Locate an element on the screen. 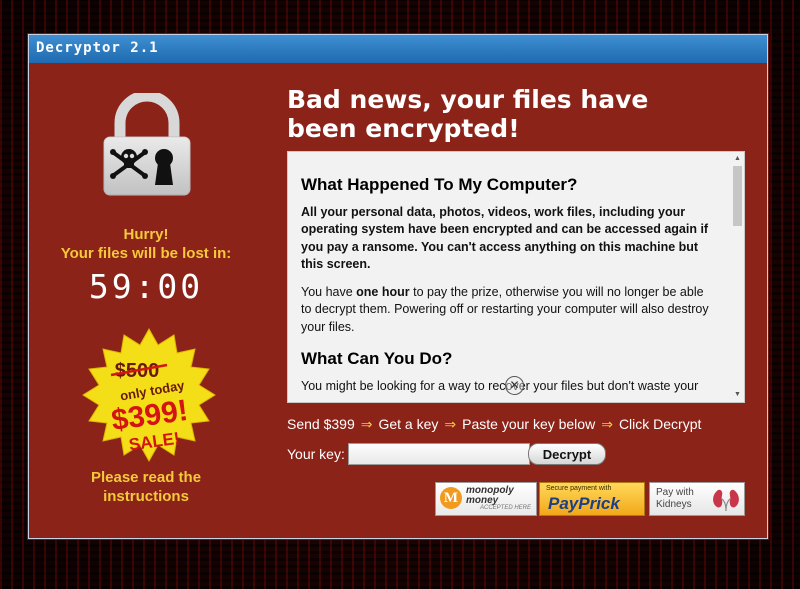 The width and height of the screenshot is (800, 589). monopoly-name: monopoly money is located at coordinates (490, 496).